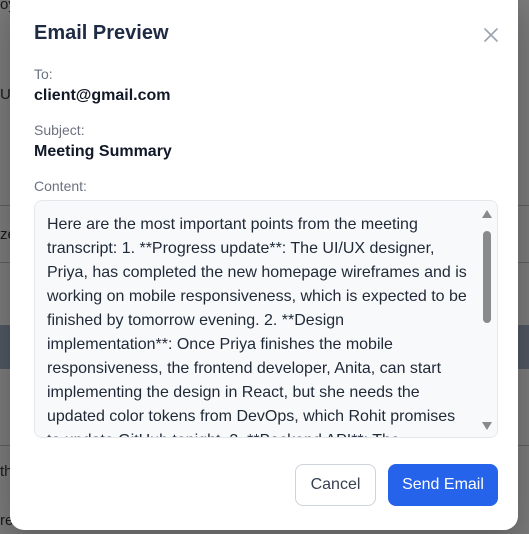 The height and width of the screenshot is (534, 529). Describe the element at coordinates (335, 485) in the screenshot. I see `cancel-button: Cancel` at that location.